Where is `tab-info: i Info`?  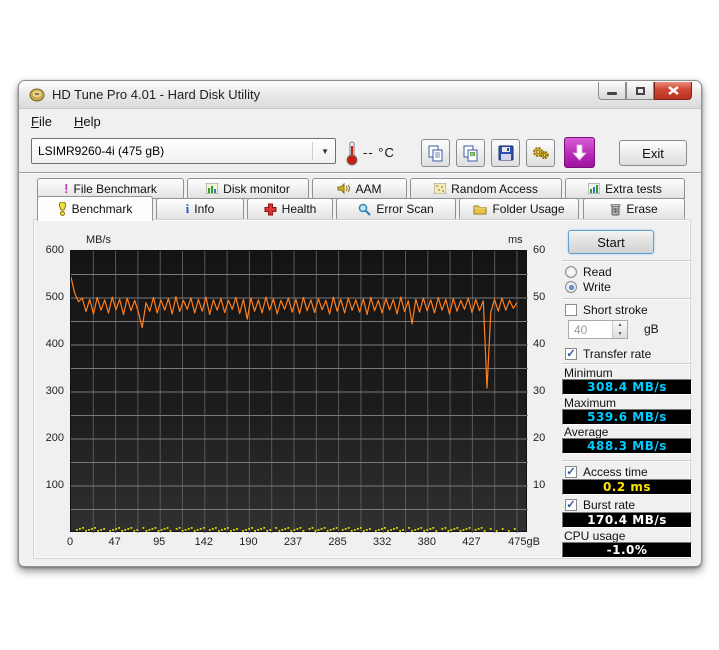
tab-info: i Info is located at coordinates (200, 209).